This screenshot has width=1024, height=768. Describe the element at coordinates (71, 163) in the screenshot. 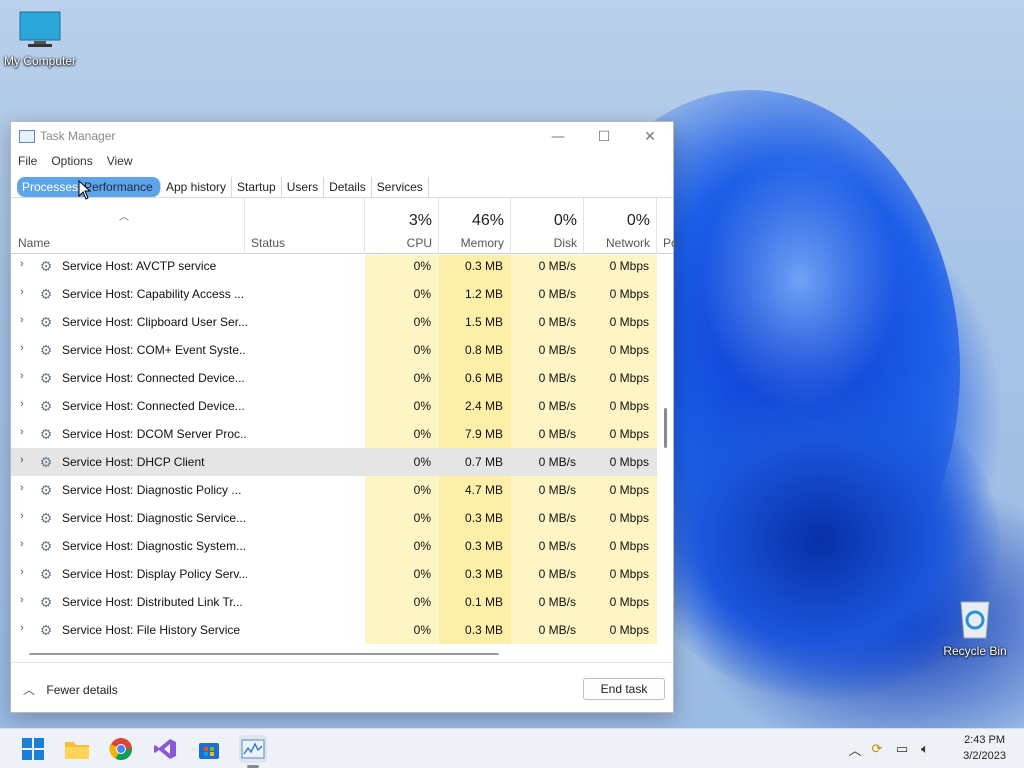

I see `menu-options: Options` at that location.